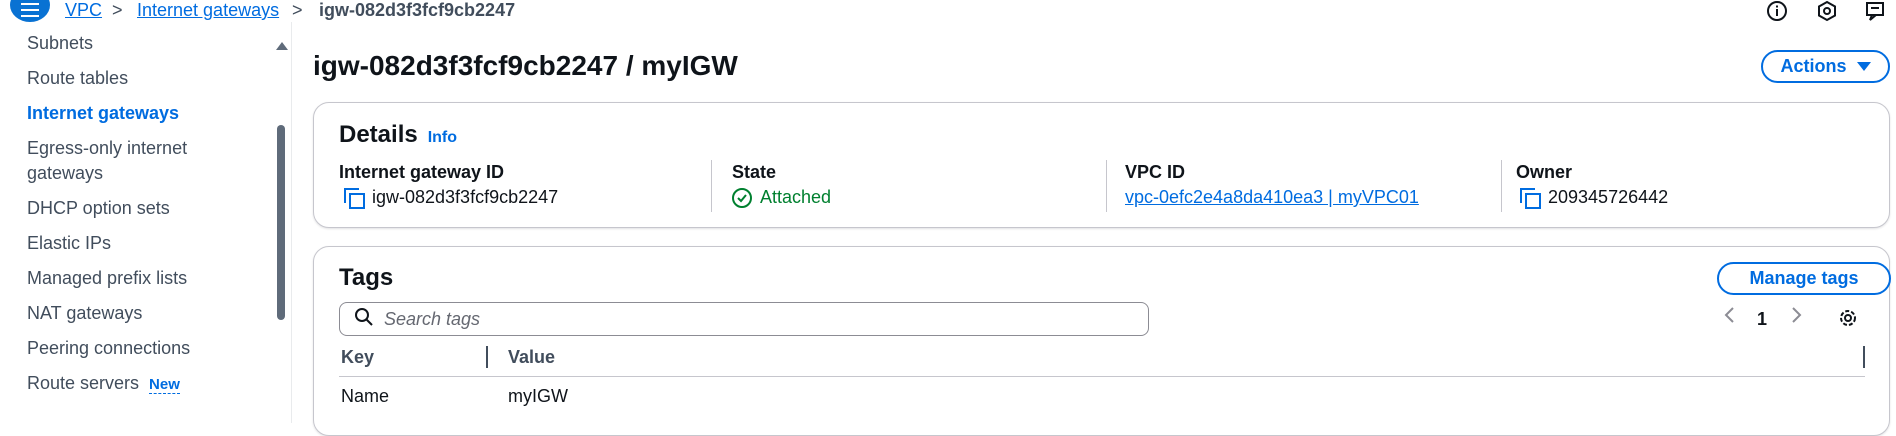 Image resolution: width=1896 pixels, height=436 pixels. Describe the element at coordinates (1102, 376) in the screenshot. I see `header-divider` at that location.